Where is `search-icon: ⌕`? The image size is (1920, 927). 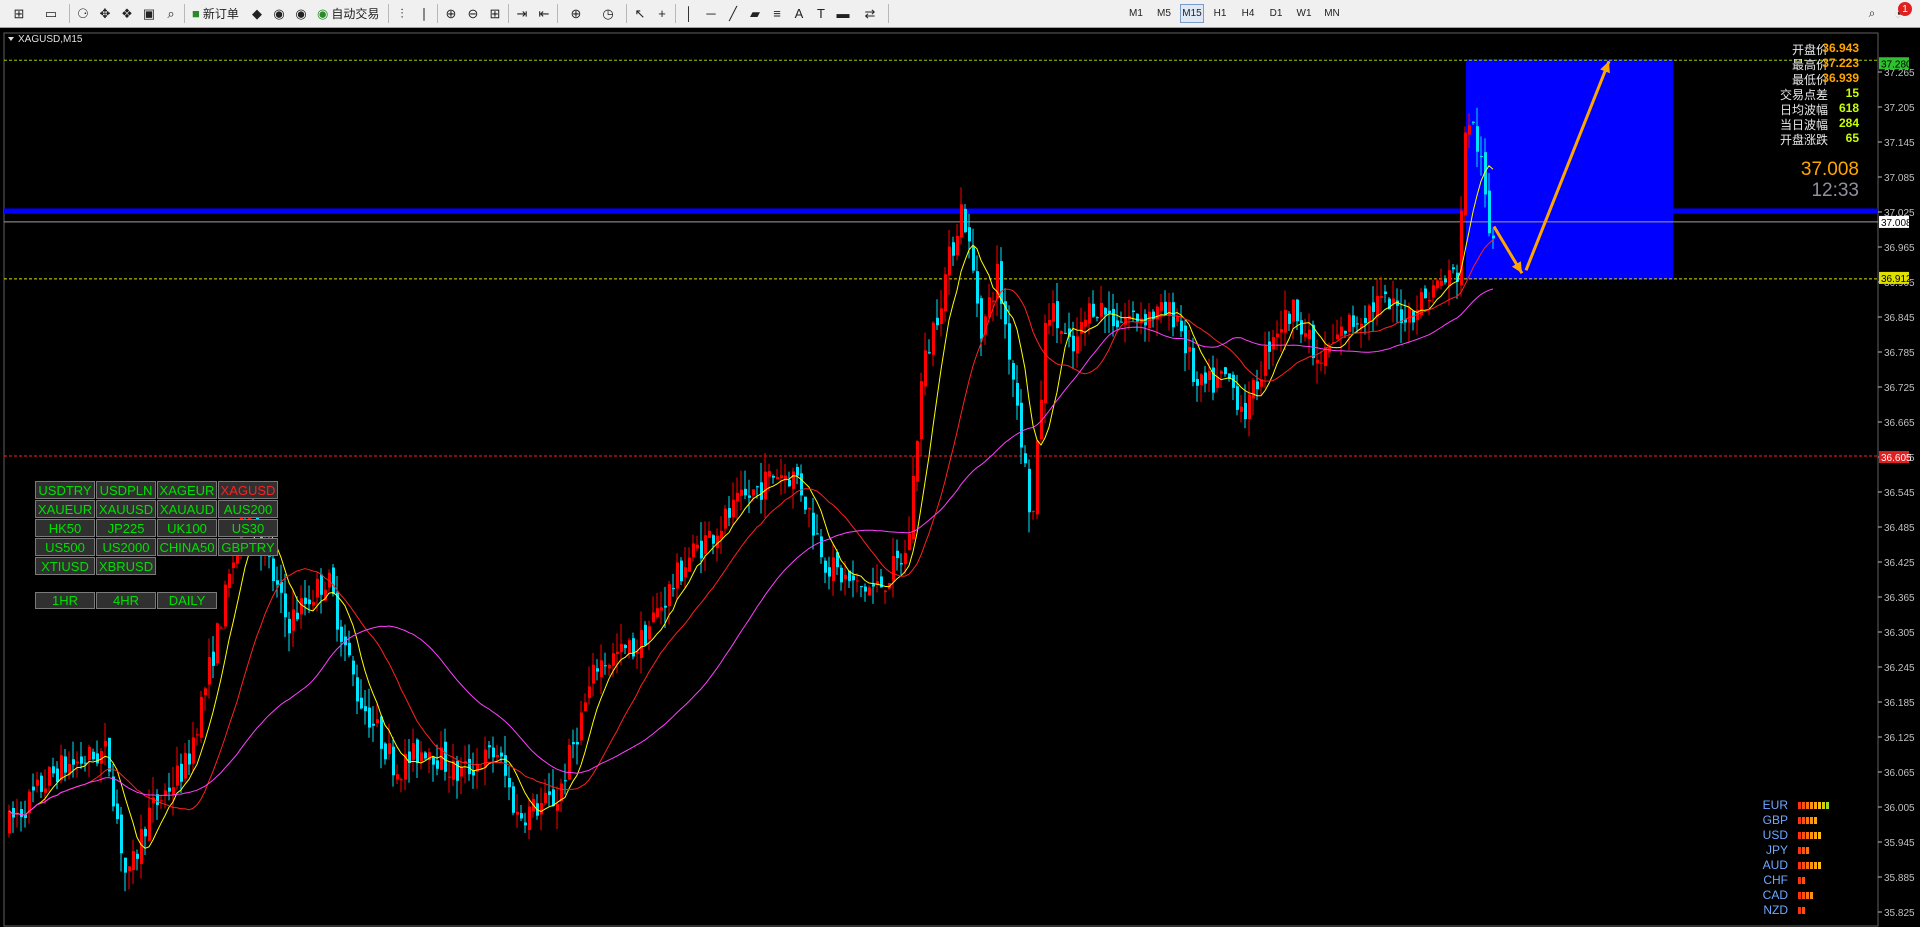
search-icon: ⌕ is located at coordinates (1872, 13).